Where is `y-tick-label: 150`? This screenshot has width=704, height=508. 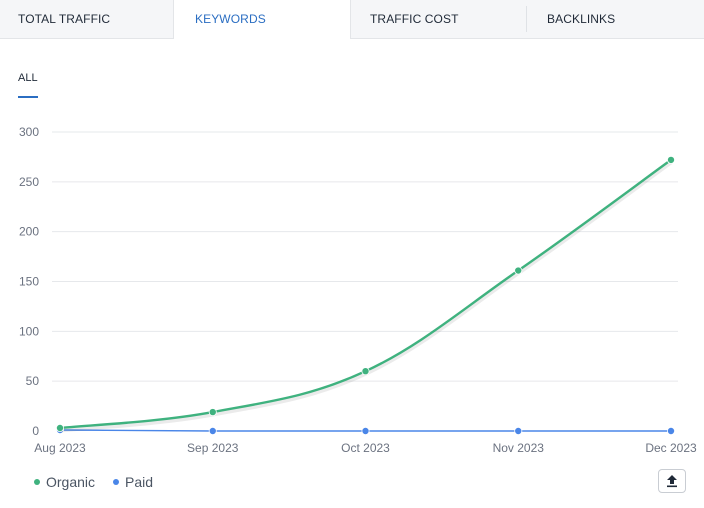 y-tick-label: 150 is located at coordinates (29, 282).